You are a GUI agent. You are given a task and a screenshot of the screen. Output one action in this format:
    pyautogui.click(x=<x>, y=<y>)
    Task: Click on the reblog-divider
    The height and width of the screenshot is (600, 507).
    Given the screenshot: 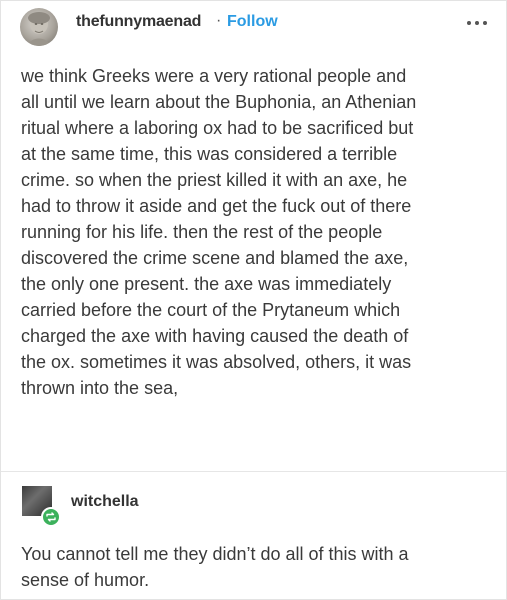 What is the action you would take?
    pyautogui.click(x=253, y=471)
    